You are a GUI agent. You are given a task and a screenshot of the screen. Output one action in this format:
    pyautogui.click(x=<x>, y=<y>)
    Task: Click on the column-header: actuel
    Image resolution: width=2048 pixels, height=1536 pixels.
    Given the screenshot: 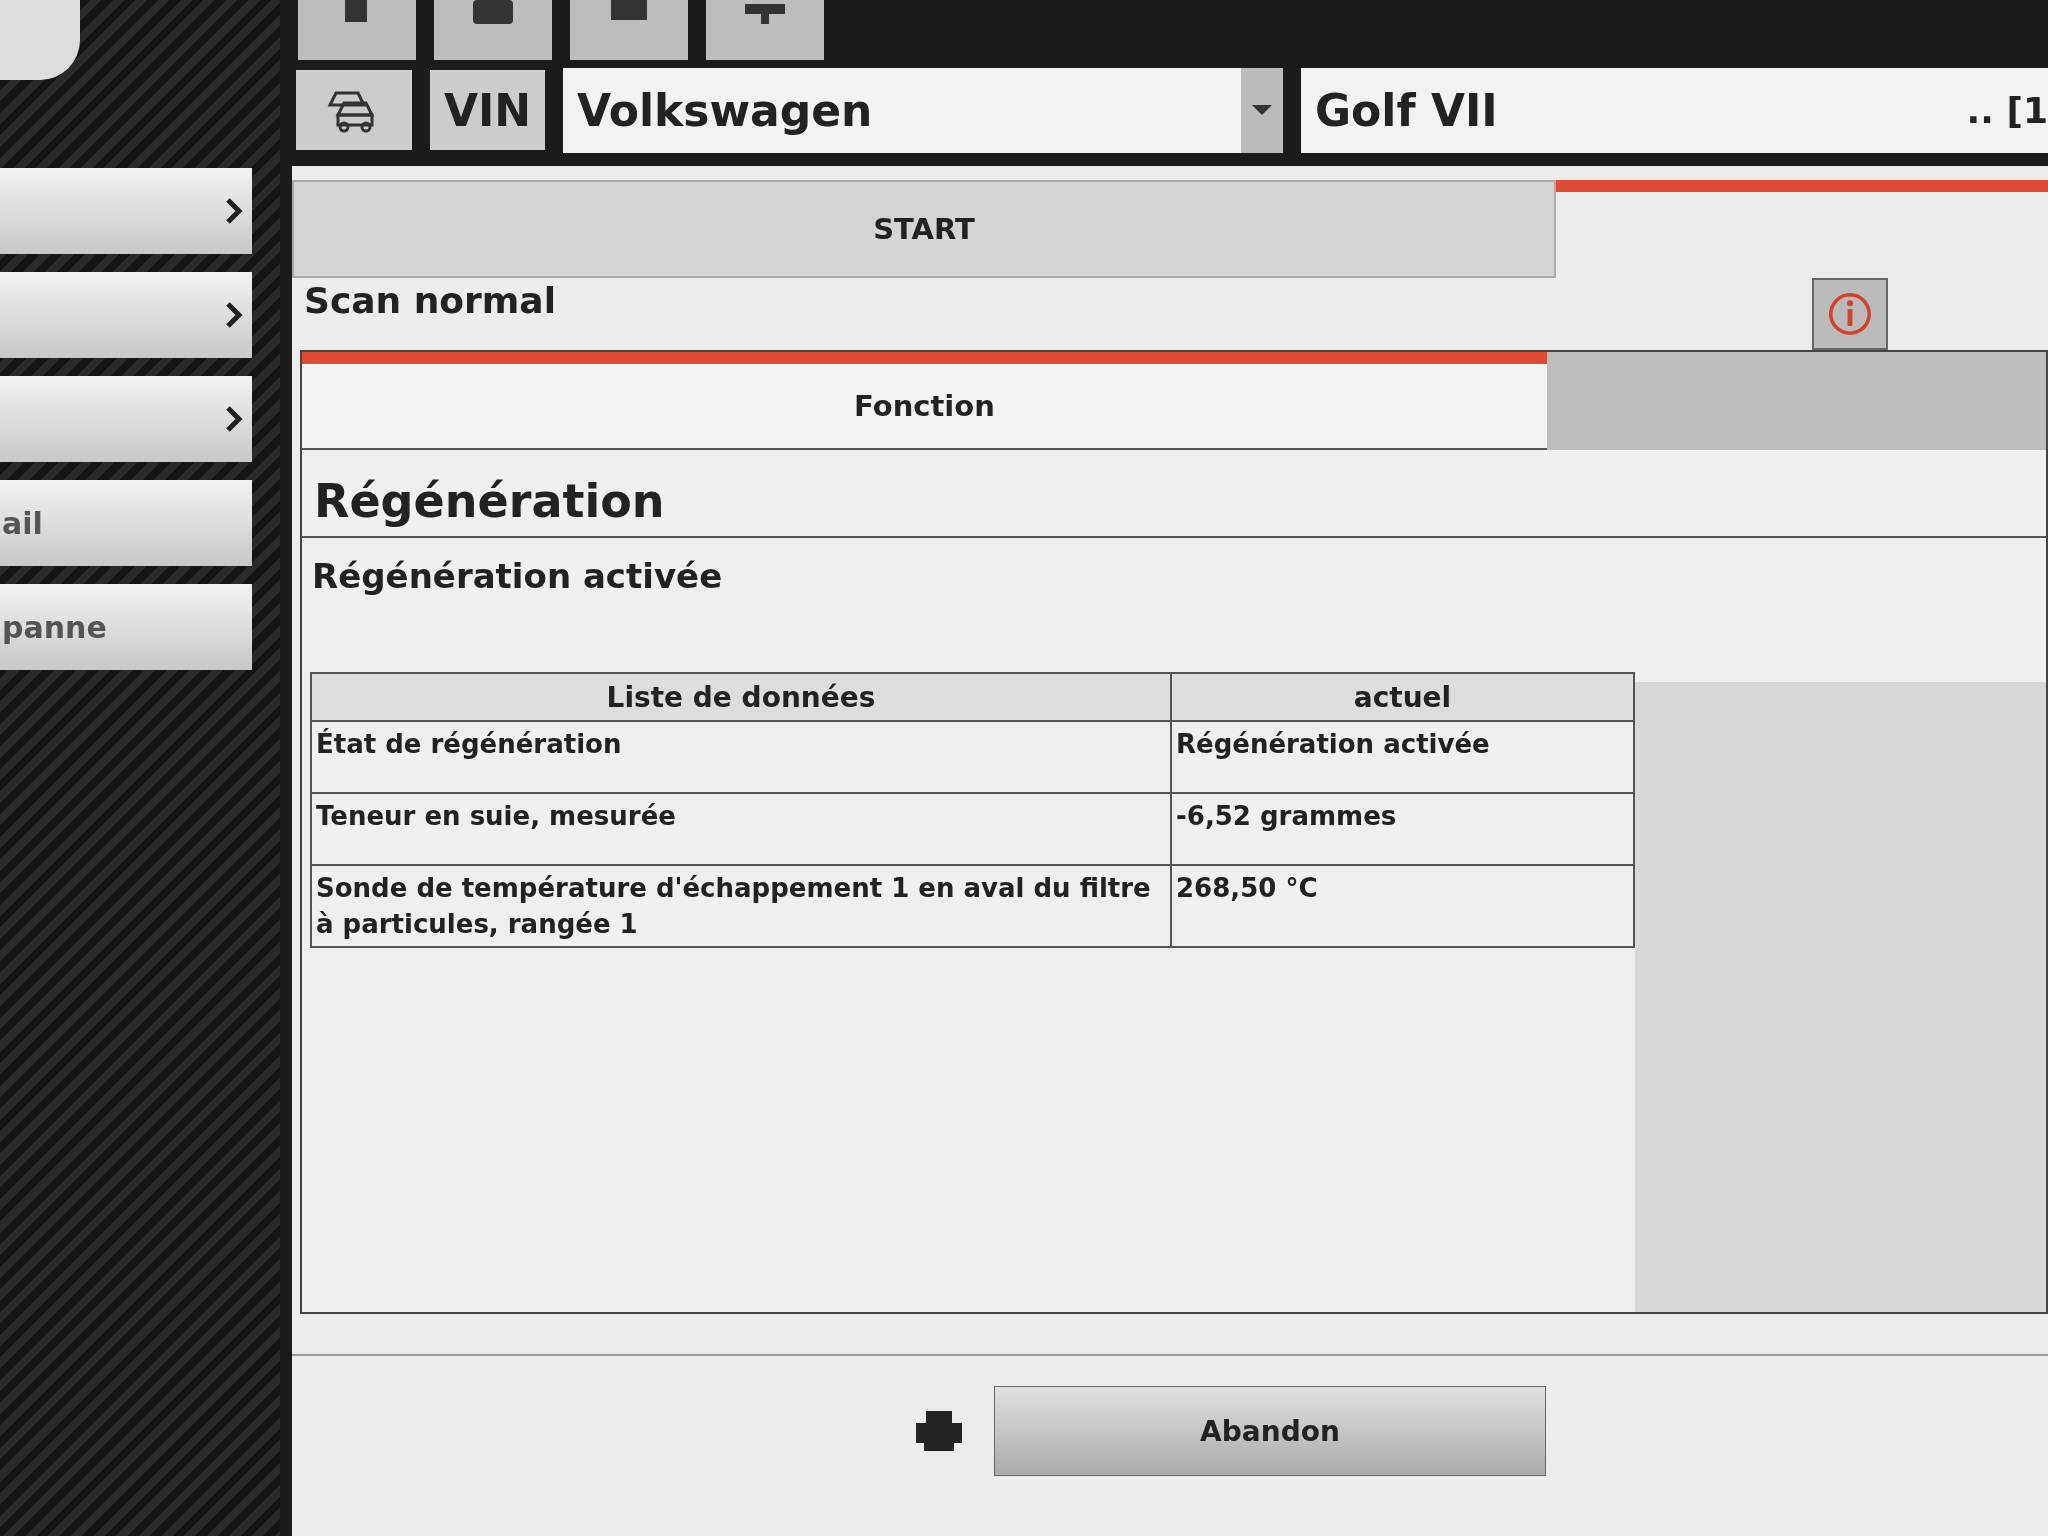 What is the action you would take?
    pyautogui.click(x=1402, y=697)
    